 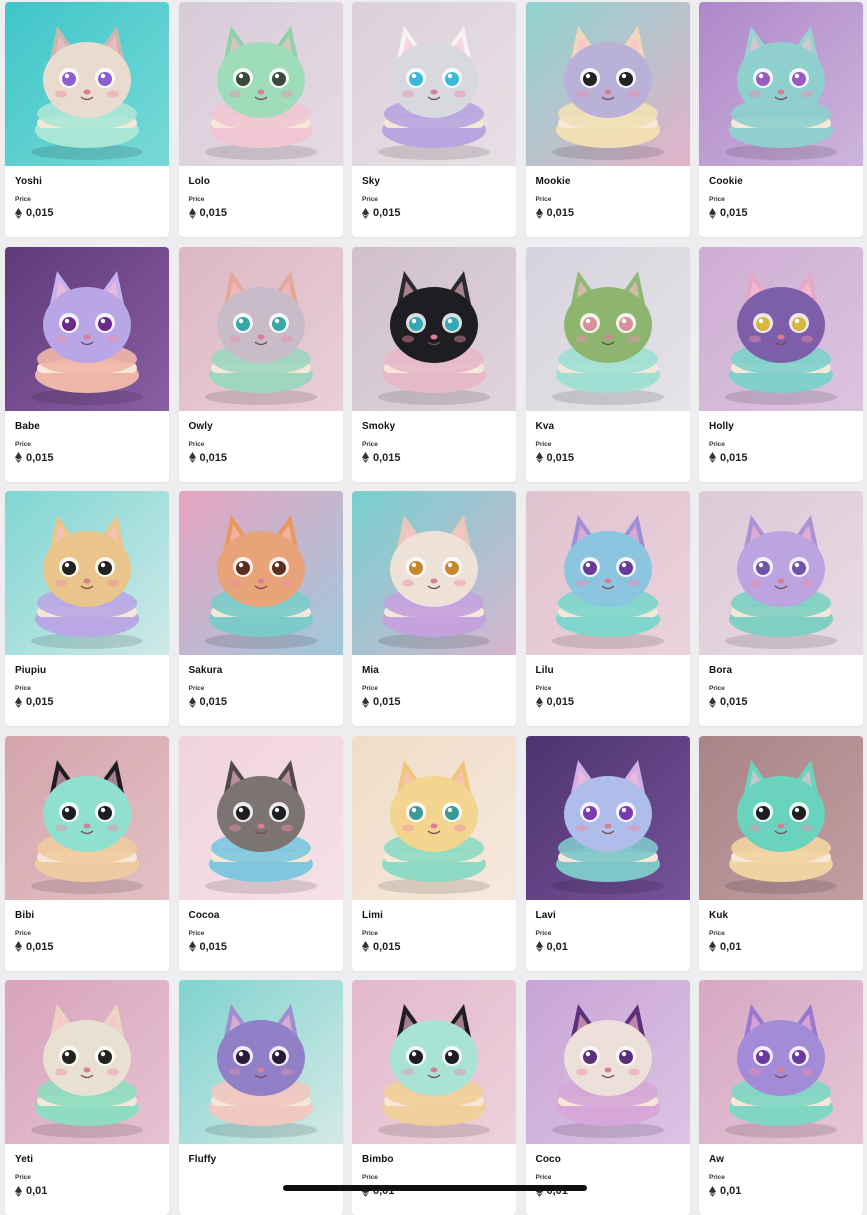 I want to click on nft-name: Holly, so click(x=781, y=426).